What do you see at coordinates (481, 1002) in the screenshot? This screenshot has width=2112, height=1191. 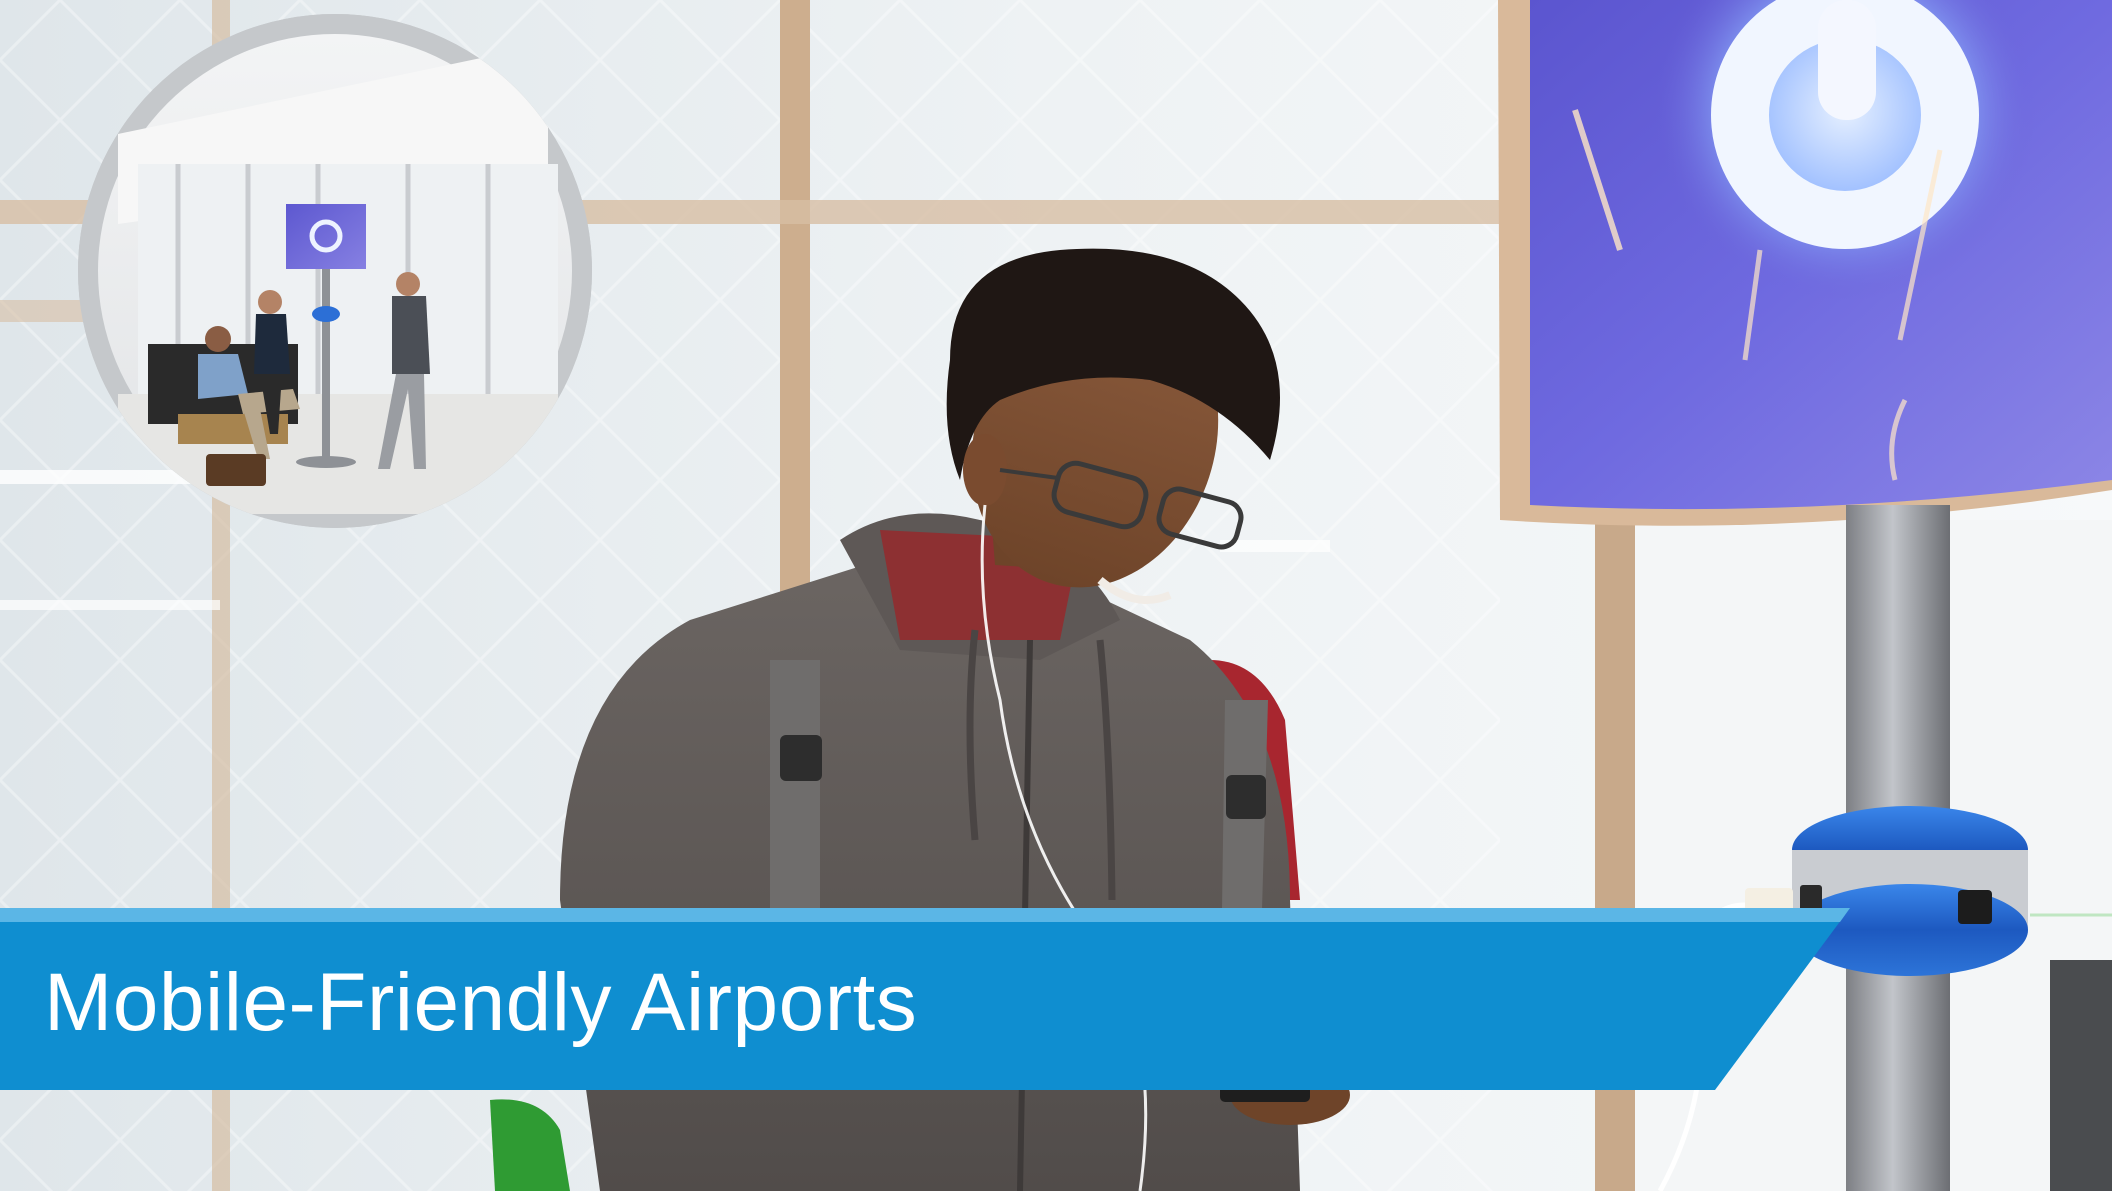 I see `banner-title: Mobile-Friendly Airports` at bounding box center [481, 1002].